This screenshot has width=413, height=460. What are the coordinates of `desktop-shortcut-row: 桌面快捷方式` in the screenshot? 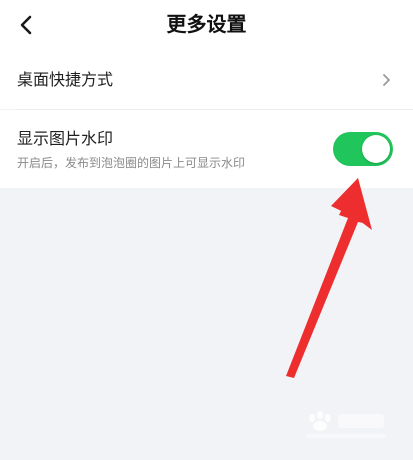 It's located at (206, 80).